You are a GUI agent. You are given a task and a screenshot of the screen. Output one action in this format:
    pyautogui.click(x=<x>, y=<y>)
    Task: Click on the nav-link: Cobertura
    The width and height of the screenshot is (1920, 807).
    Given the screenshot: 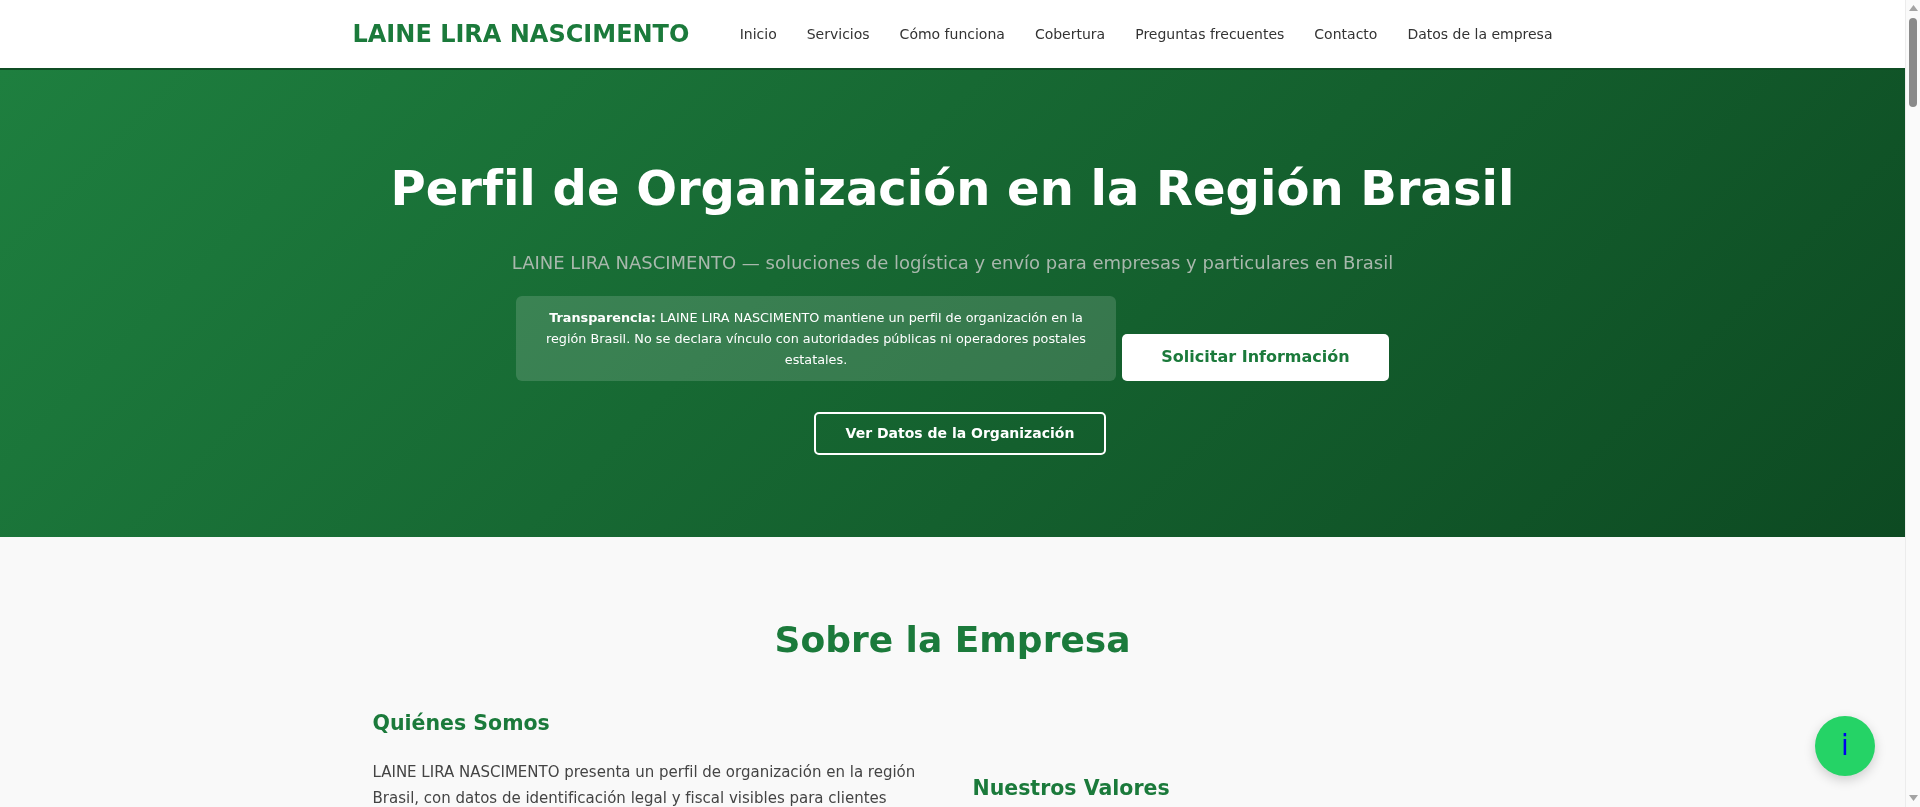 What is the action you would take?
    pyautogui.click(x=1070, y=34)
    